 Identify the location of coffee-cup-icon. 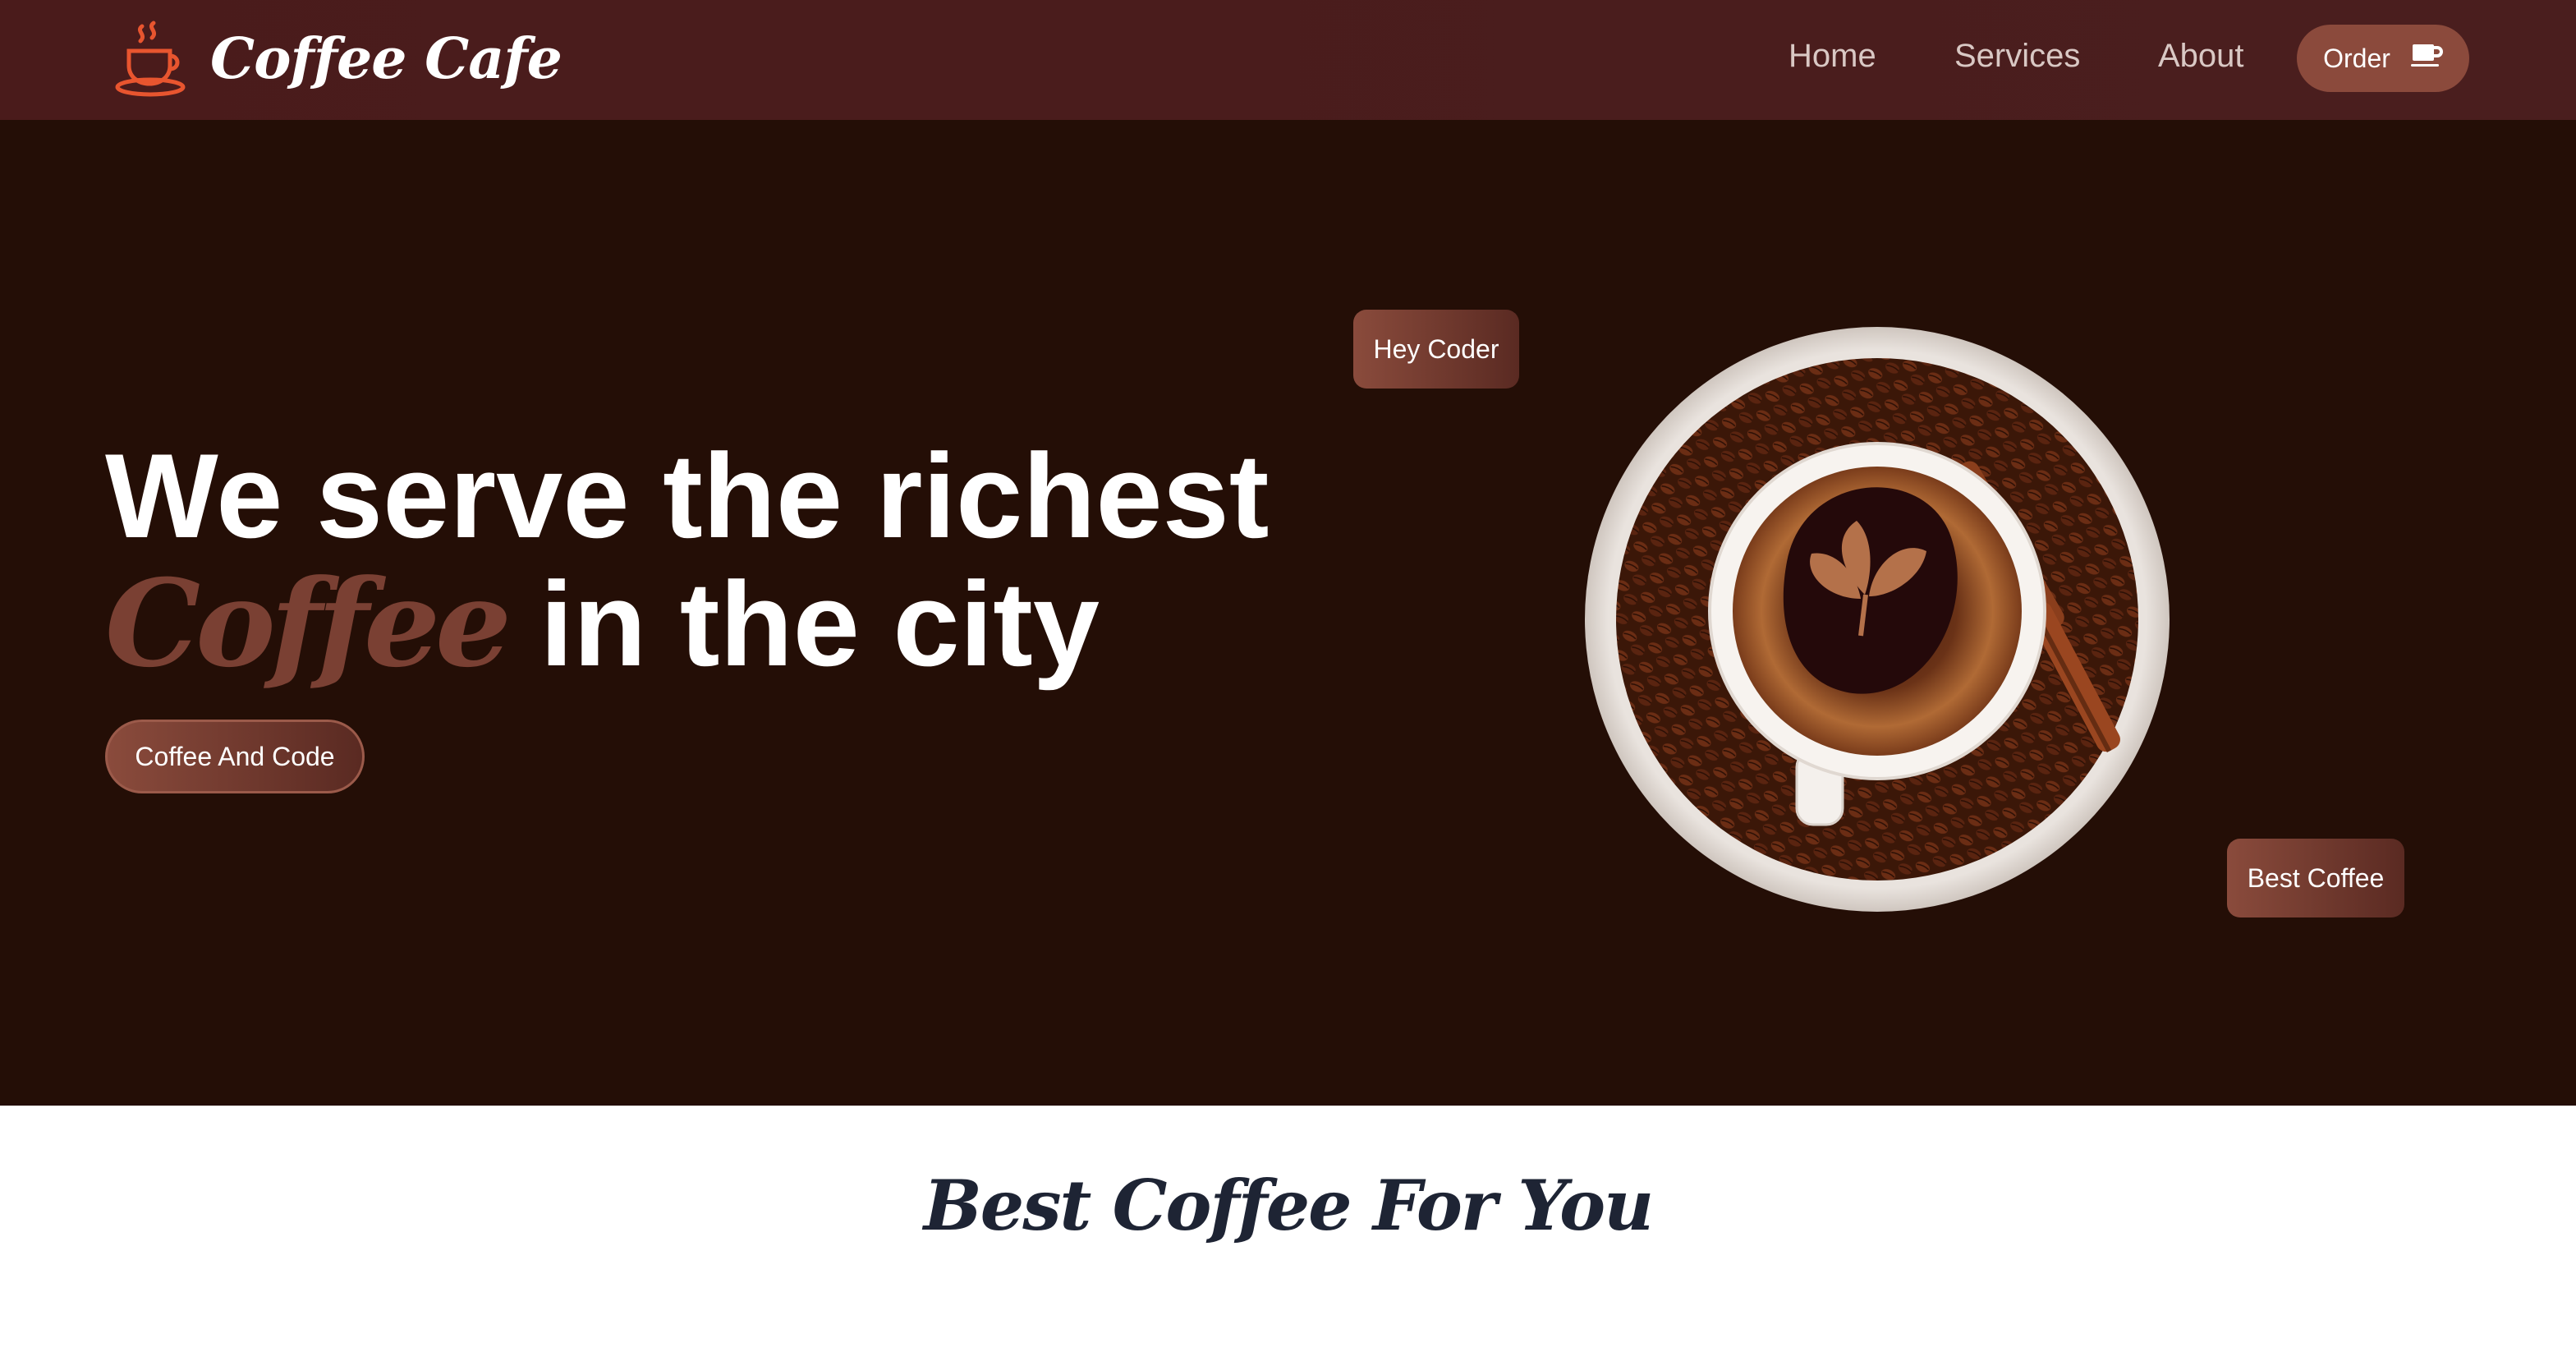
(152, 59).